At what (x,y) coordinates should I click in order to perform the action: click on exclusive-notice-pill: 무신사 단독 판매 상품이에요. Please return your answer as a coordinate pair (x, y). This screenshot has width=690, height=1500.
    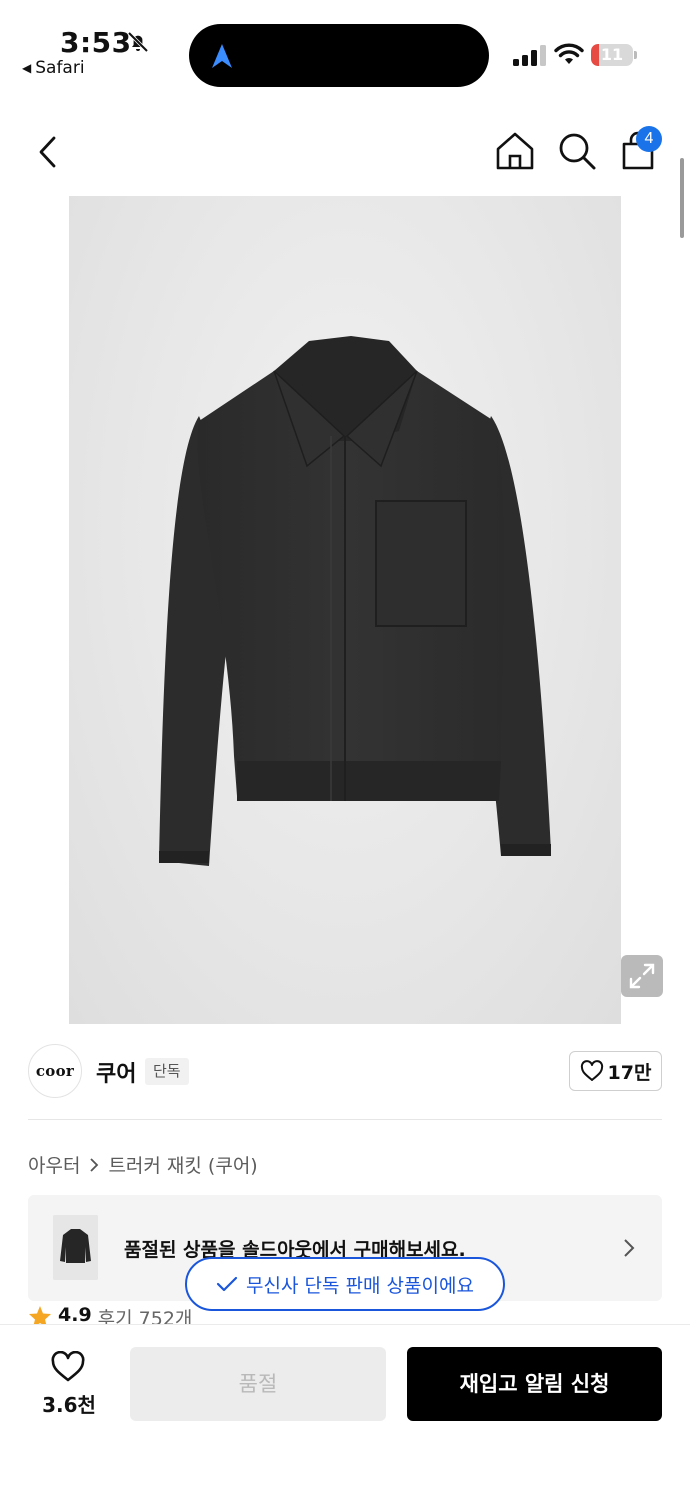
    Looking at the image, I should click on (345, 1284).